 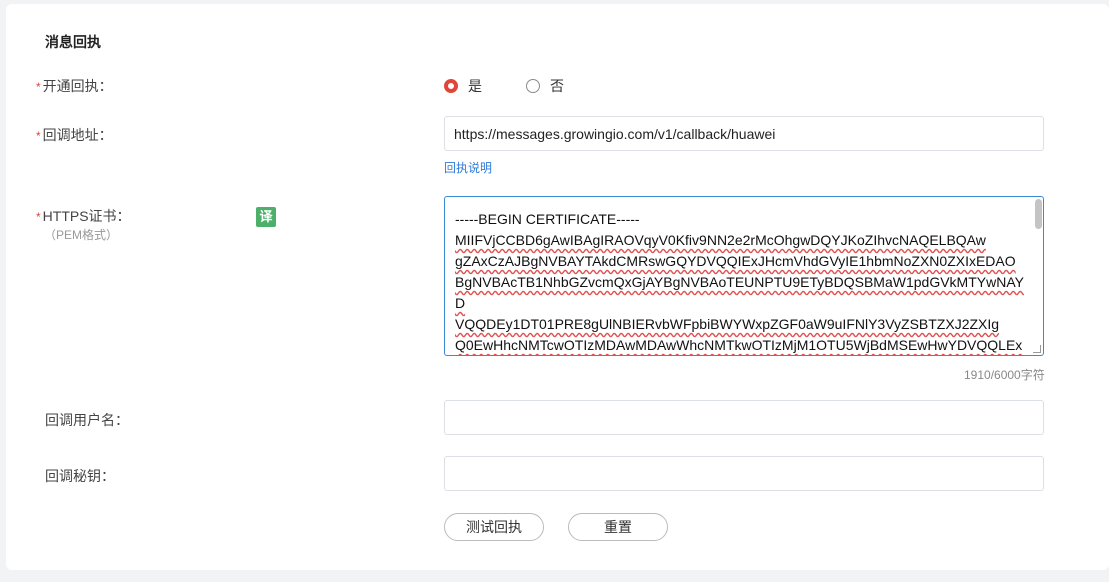 What do you see at coordinates (744, 473) in the screenshot?
I see `secret-input` at bounding box center [744, 473].